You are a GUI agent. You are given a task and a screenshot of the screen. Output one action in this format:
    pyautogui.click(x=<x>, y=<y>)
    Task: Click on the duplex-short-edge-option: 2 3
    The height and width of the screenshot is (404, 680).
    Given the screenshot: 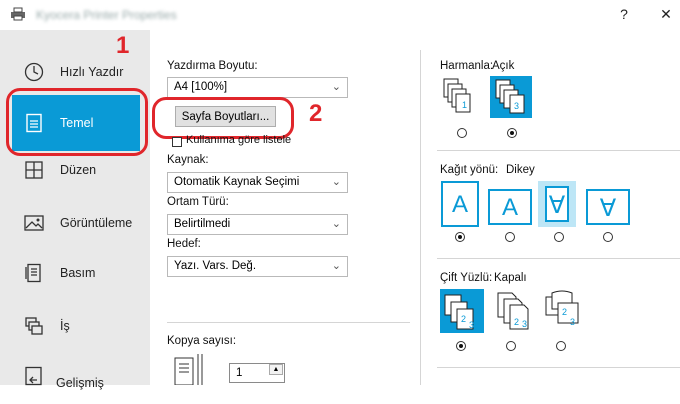 What is the action you would take?
    pyautogui.click(x=562, y=311)
    